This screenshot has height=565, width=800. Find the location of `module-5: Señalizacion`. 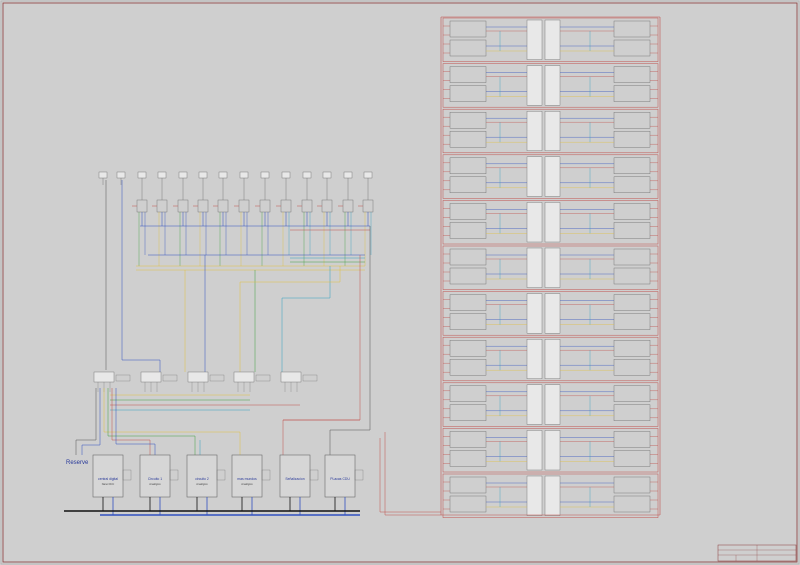

module-5: Señalizacion is located at coordinates (299, 484).